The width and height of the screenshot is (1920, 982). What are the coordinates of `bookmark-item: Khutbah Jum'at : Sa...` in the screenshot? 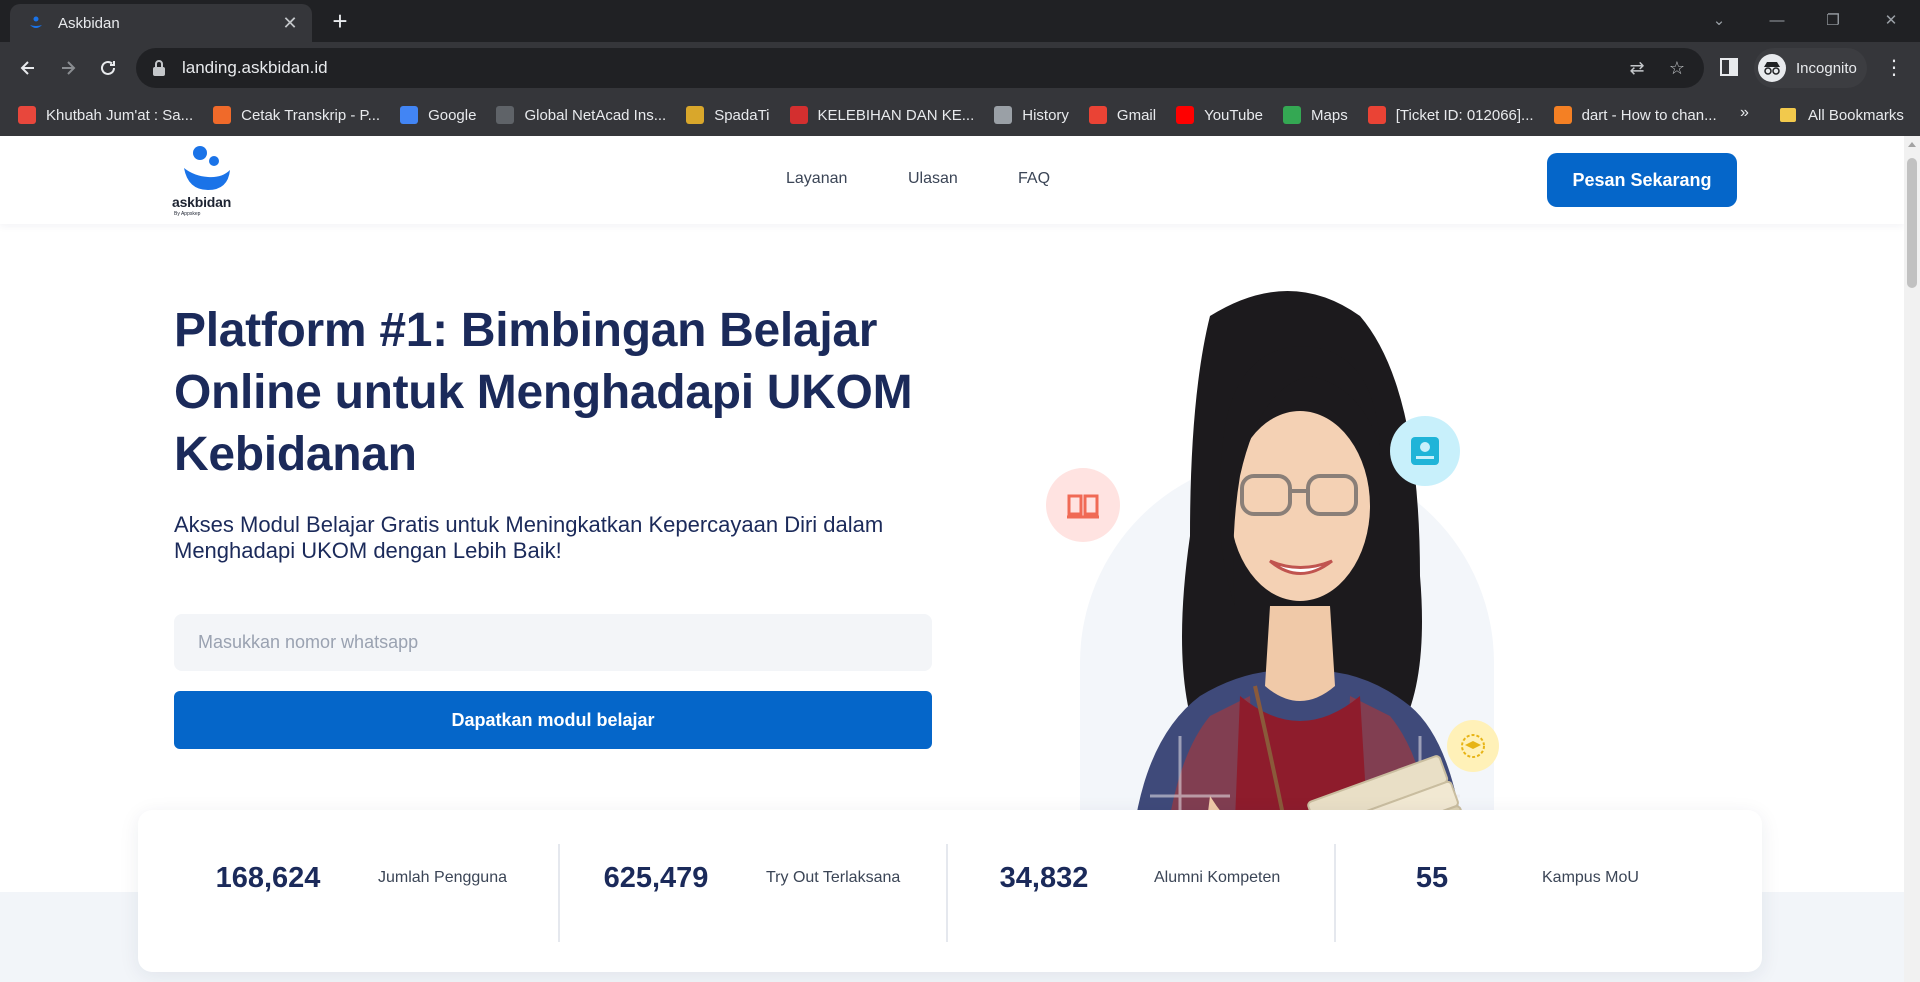 It's located at (105, 115).